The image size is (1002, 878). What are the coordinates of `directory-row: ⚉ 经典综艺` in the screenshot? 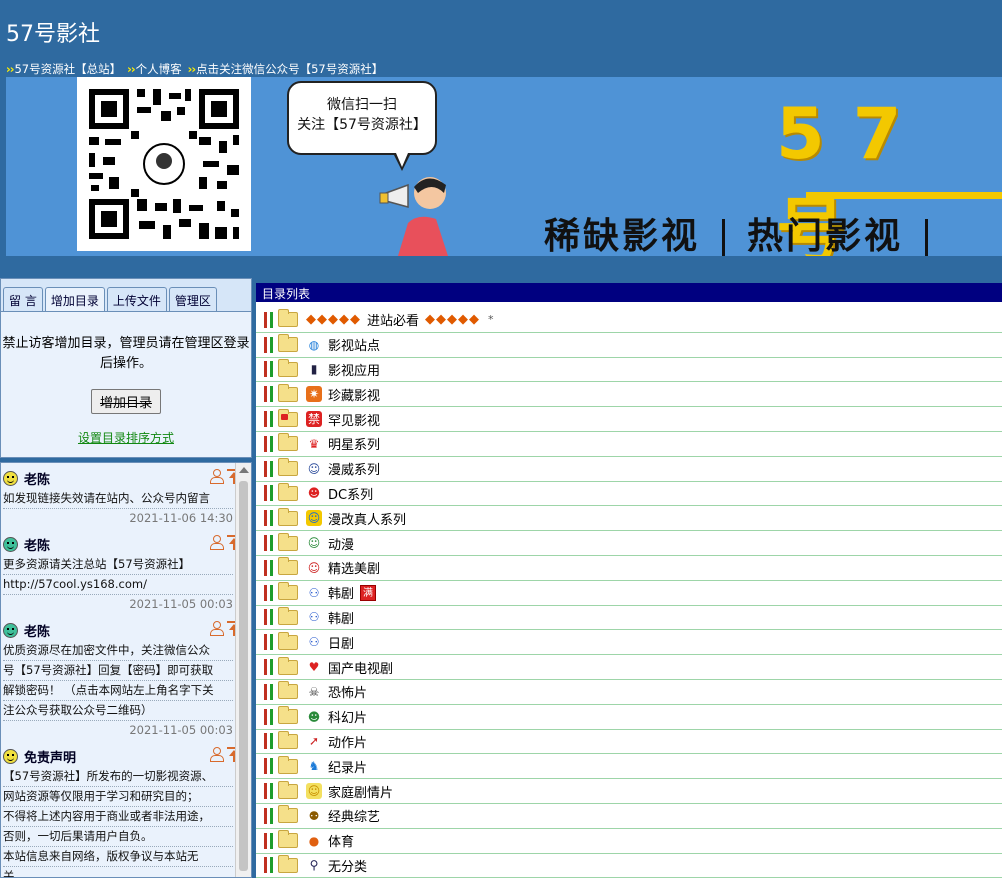 It's located at (629, 816).